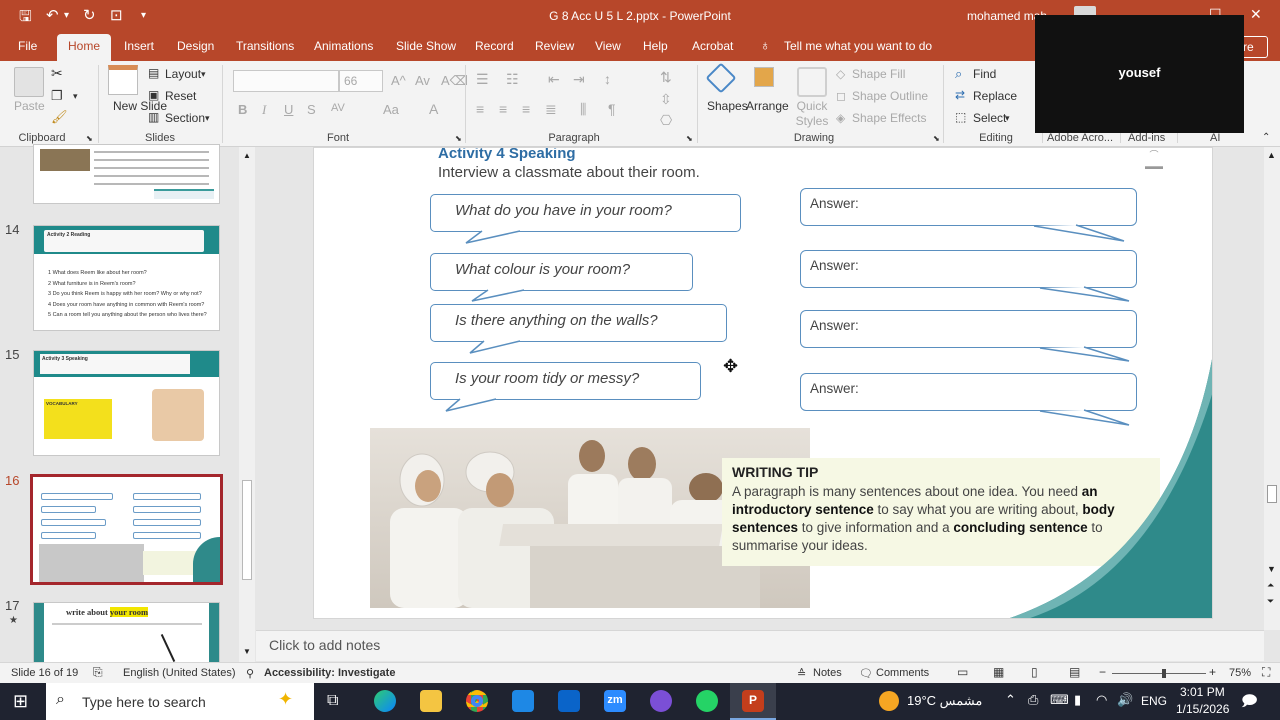 This screenshot has width=1280, height=720. Describe the element at coordinates (426, 46) in the screenshot. I see `tab-slide-show: Slide Show` at that location.